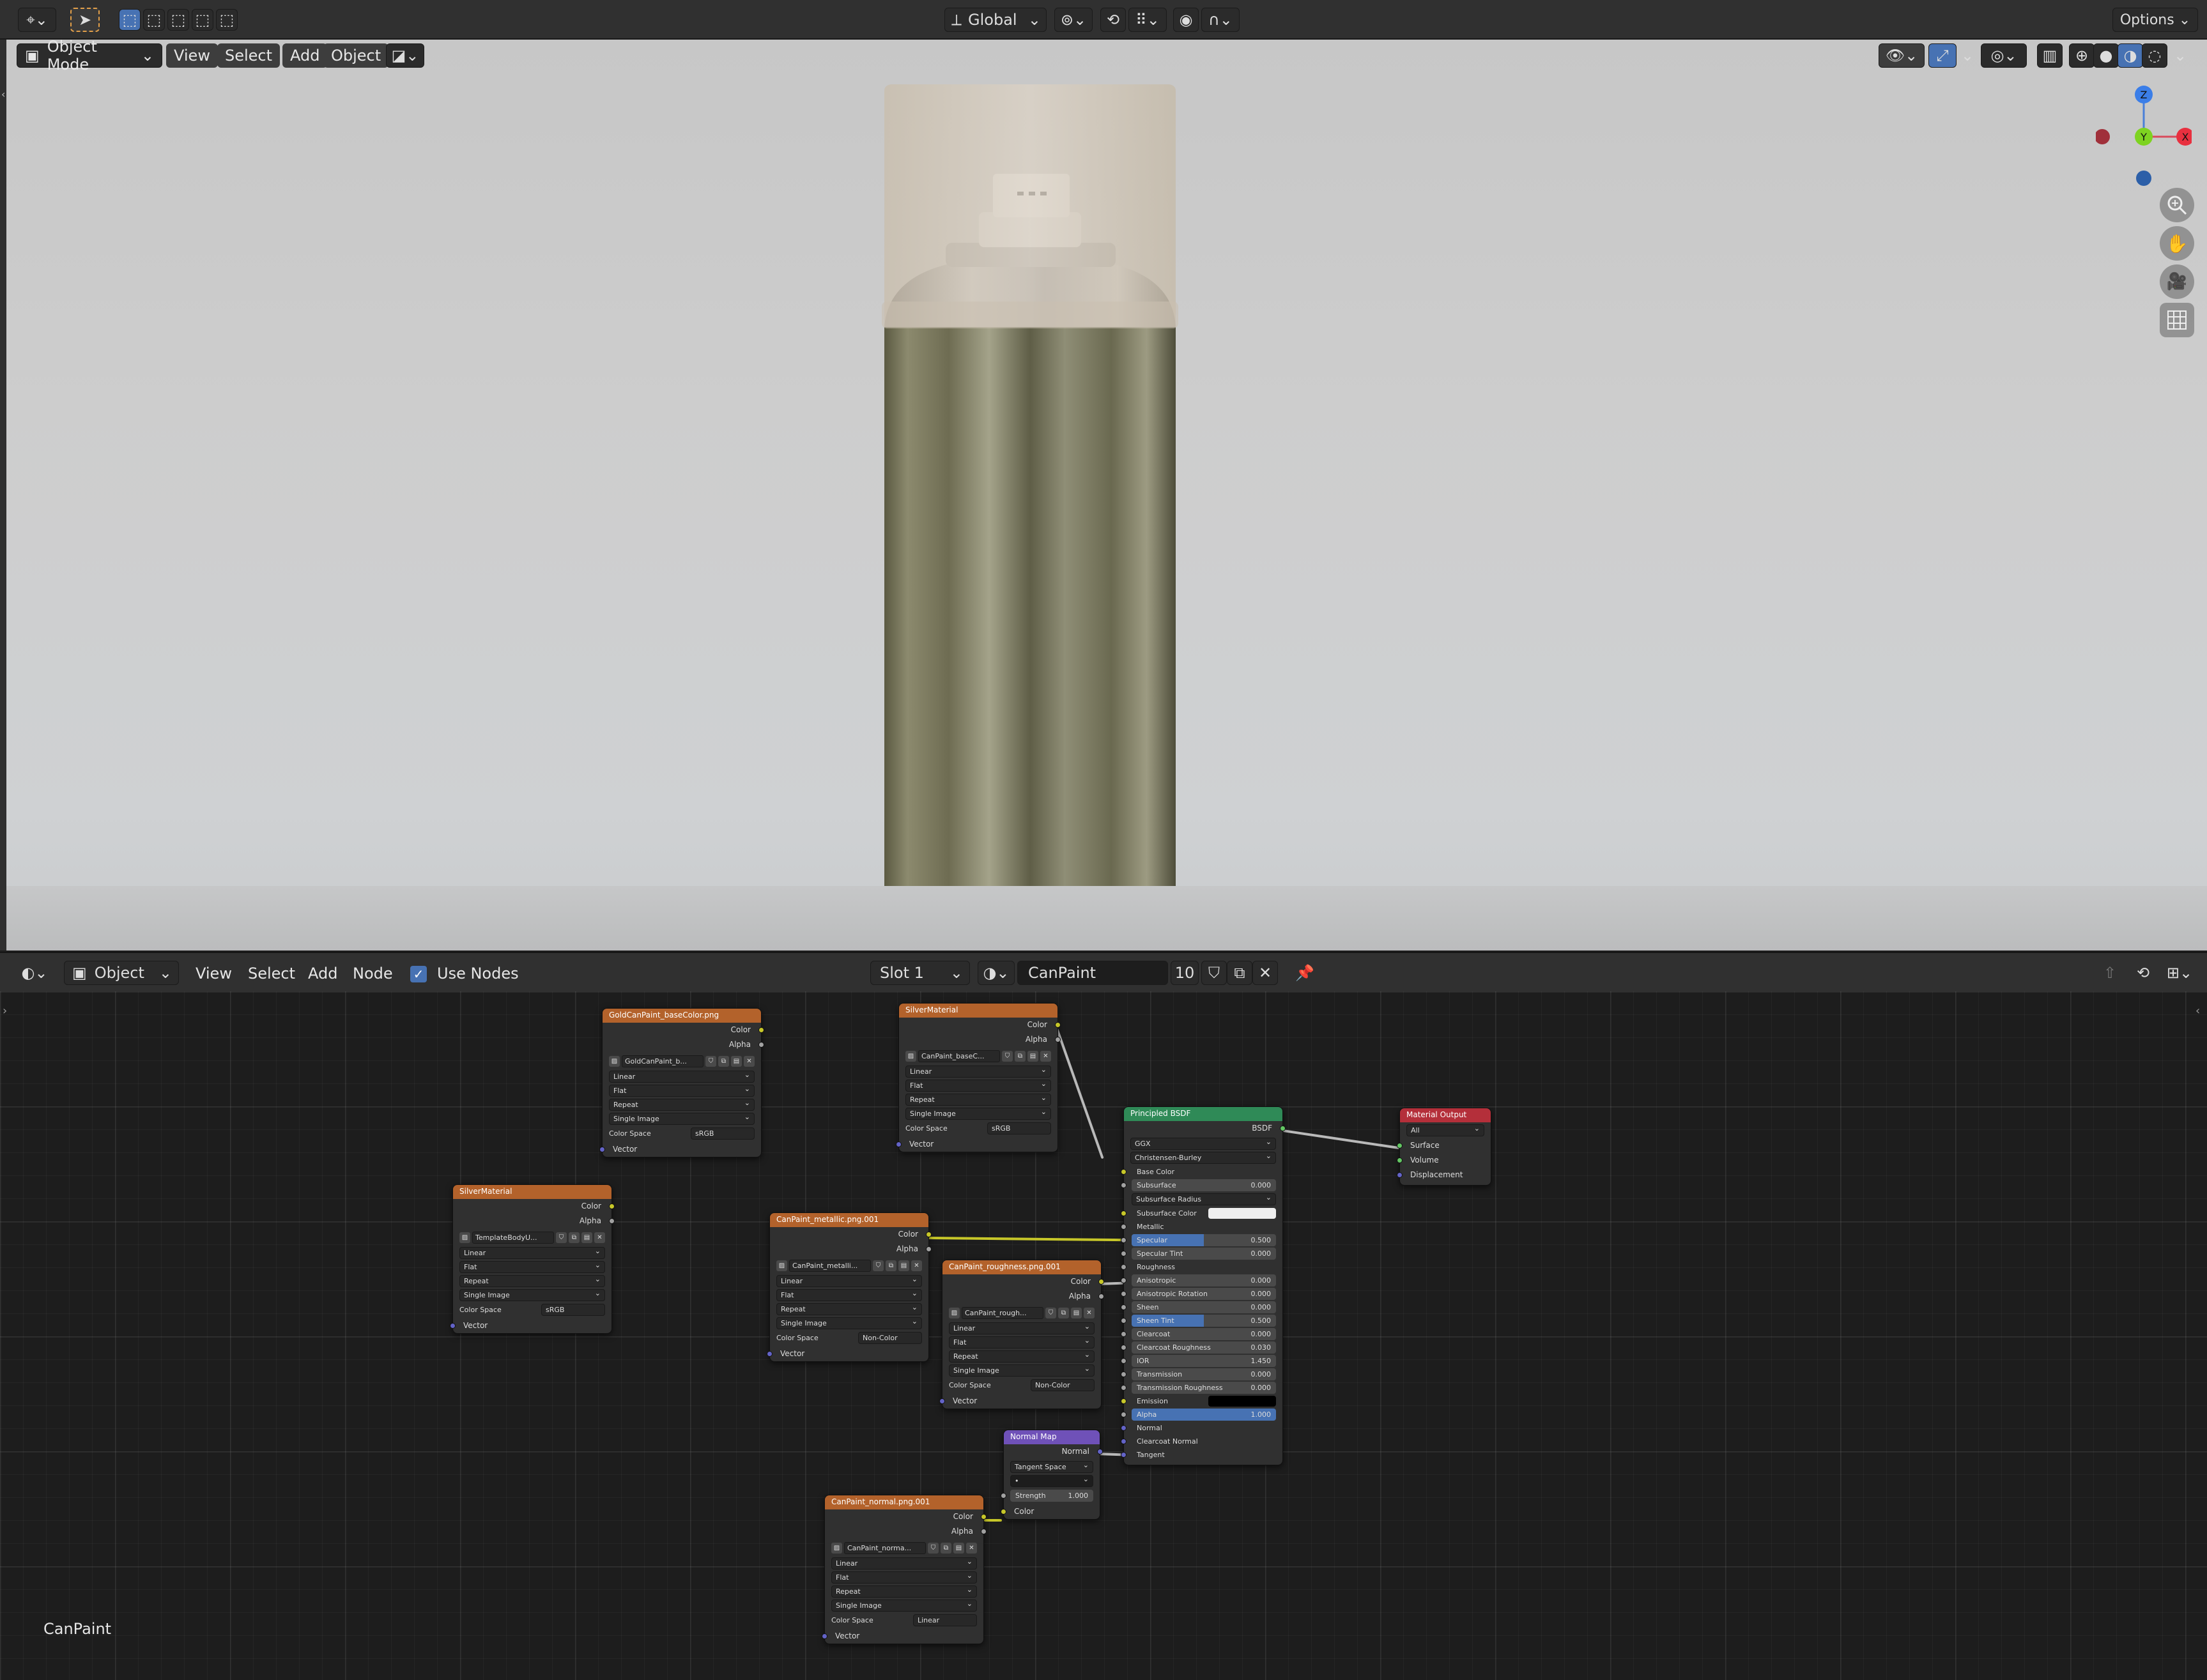 This screenshot has width=2207, height=1680. Describe the element at coordinates (2050, 55) in the screenshot. I see `xray-icon: ▥` at that location.